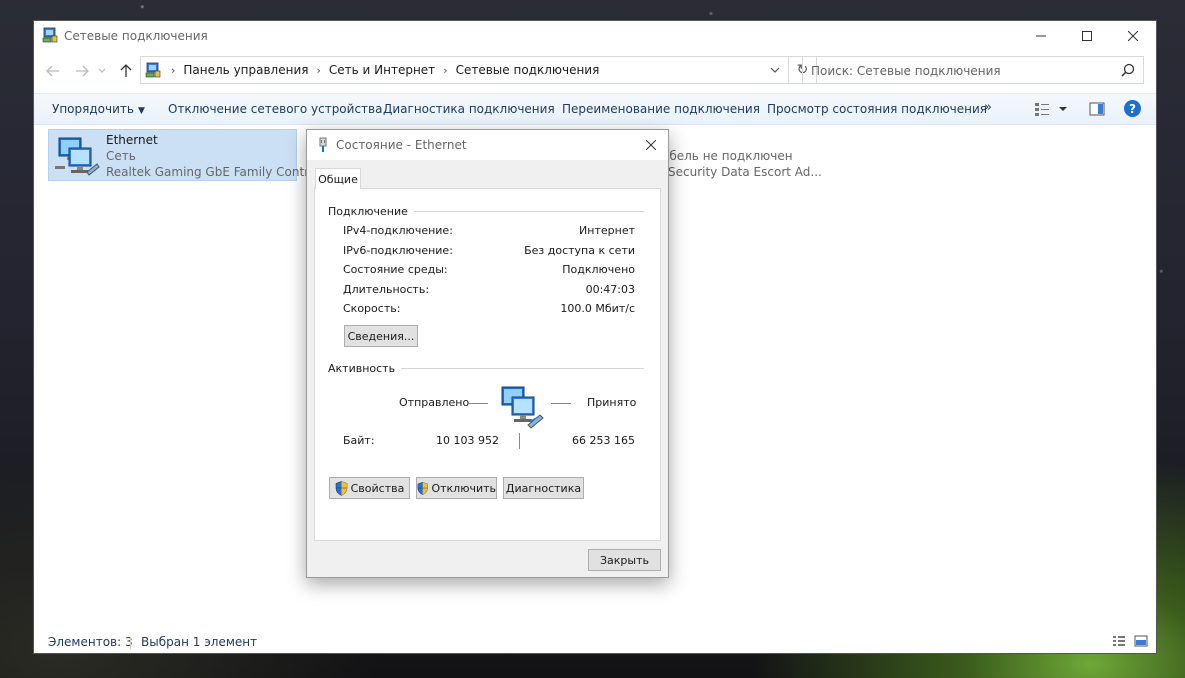  What do you see at coordinates (398, 250) in the screenshot?
I see `ipv6-label: IPv6-подключение:` at bounding box center [398, 250].